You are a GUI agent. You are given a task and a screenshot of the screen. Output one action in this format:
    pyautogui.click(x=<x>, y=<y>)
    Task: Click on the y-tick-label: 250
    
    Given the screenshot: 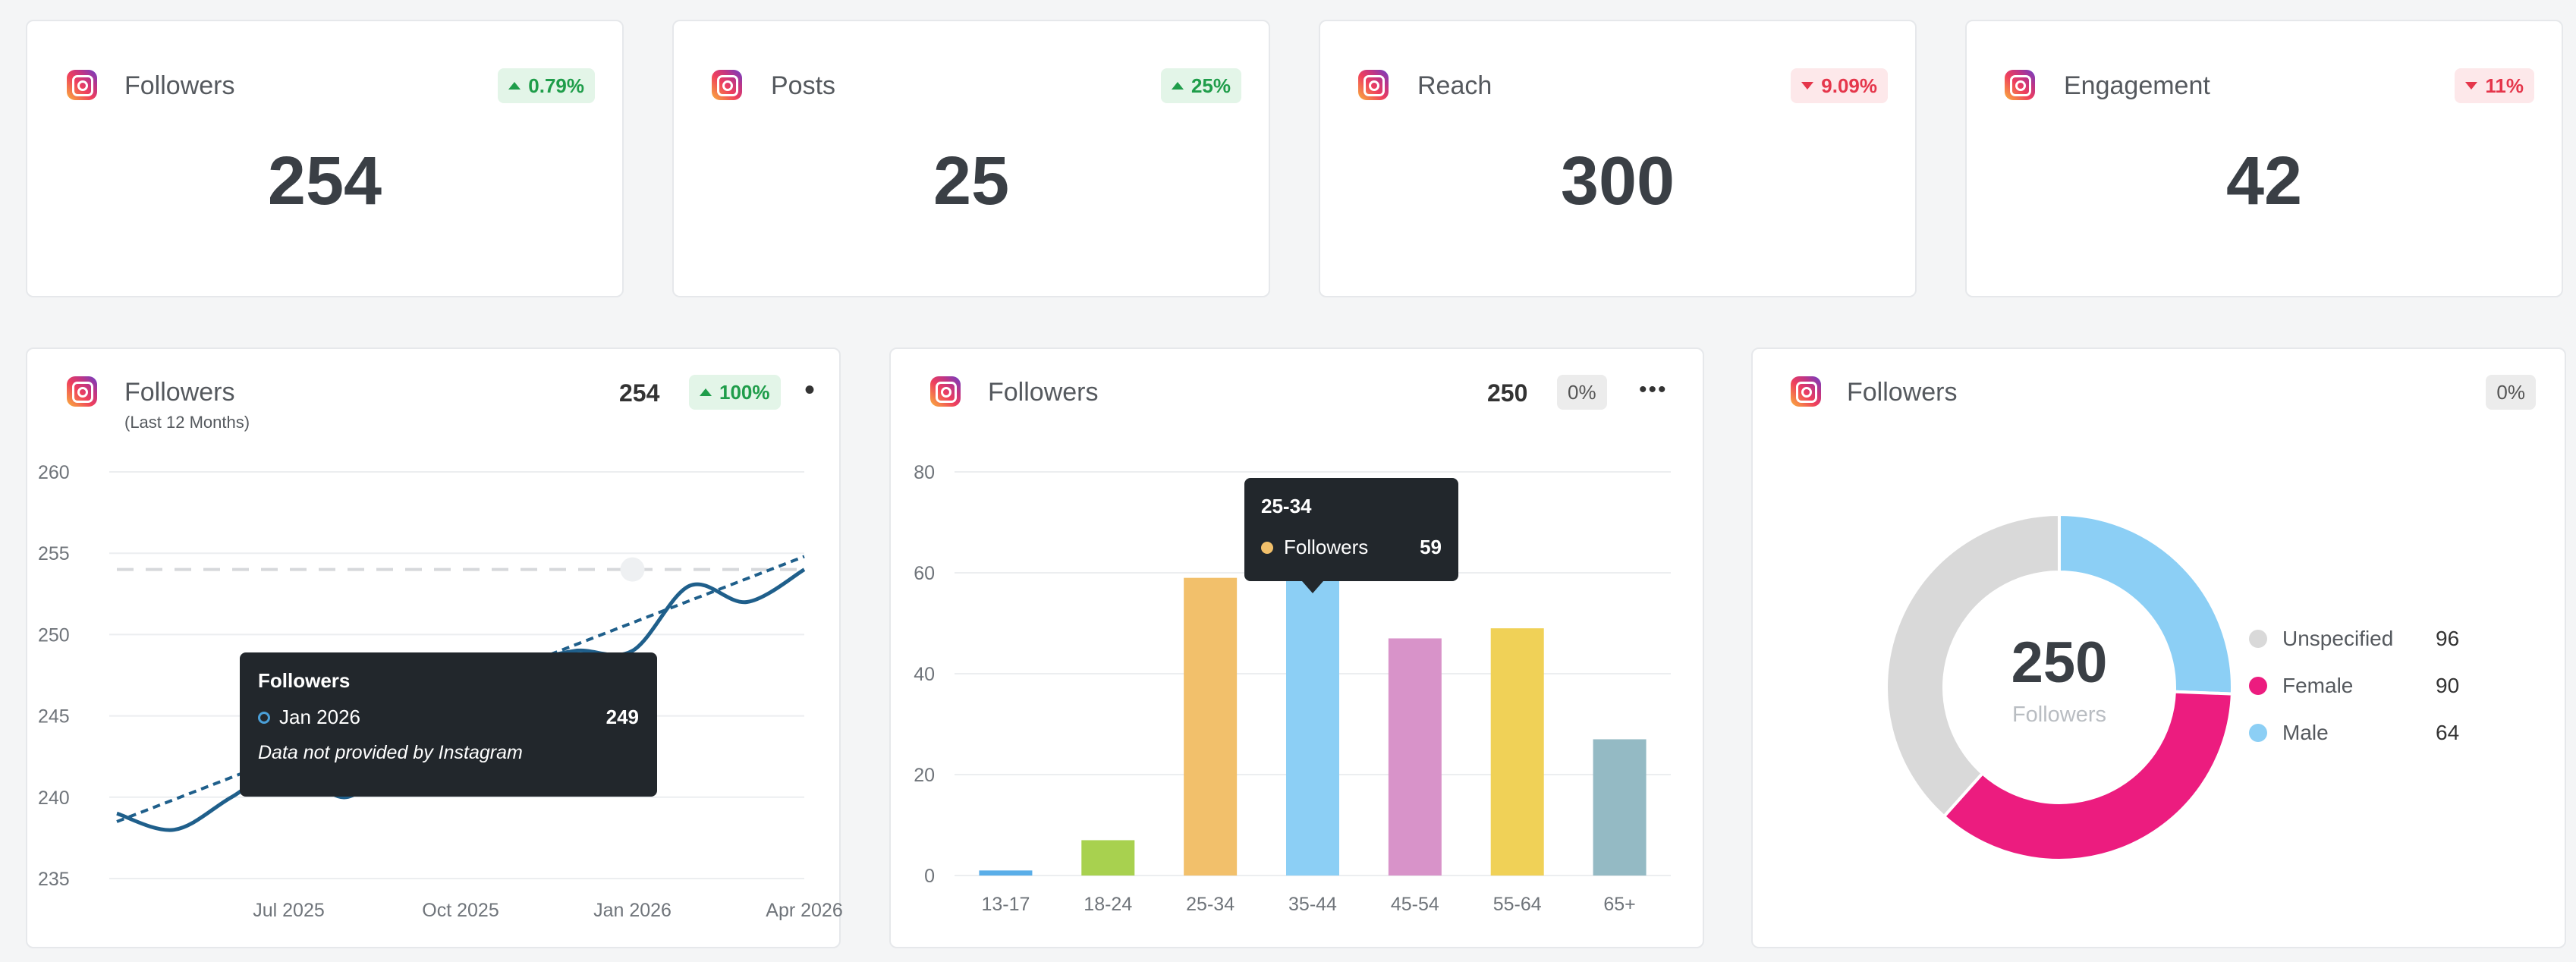 What is the action you would take?
    pyautogui.click(x=54, y=635)
    